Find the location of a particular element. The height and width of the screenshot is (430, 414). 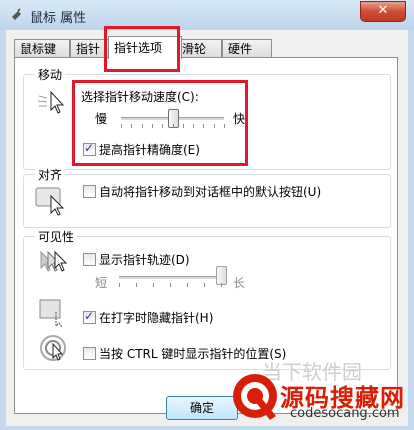

tab-label: 滑轮 is located at coordinates (194, 49).